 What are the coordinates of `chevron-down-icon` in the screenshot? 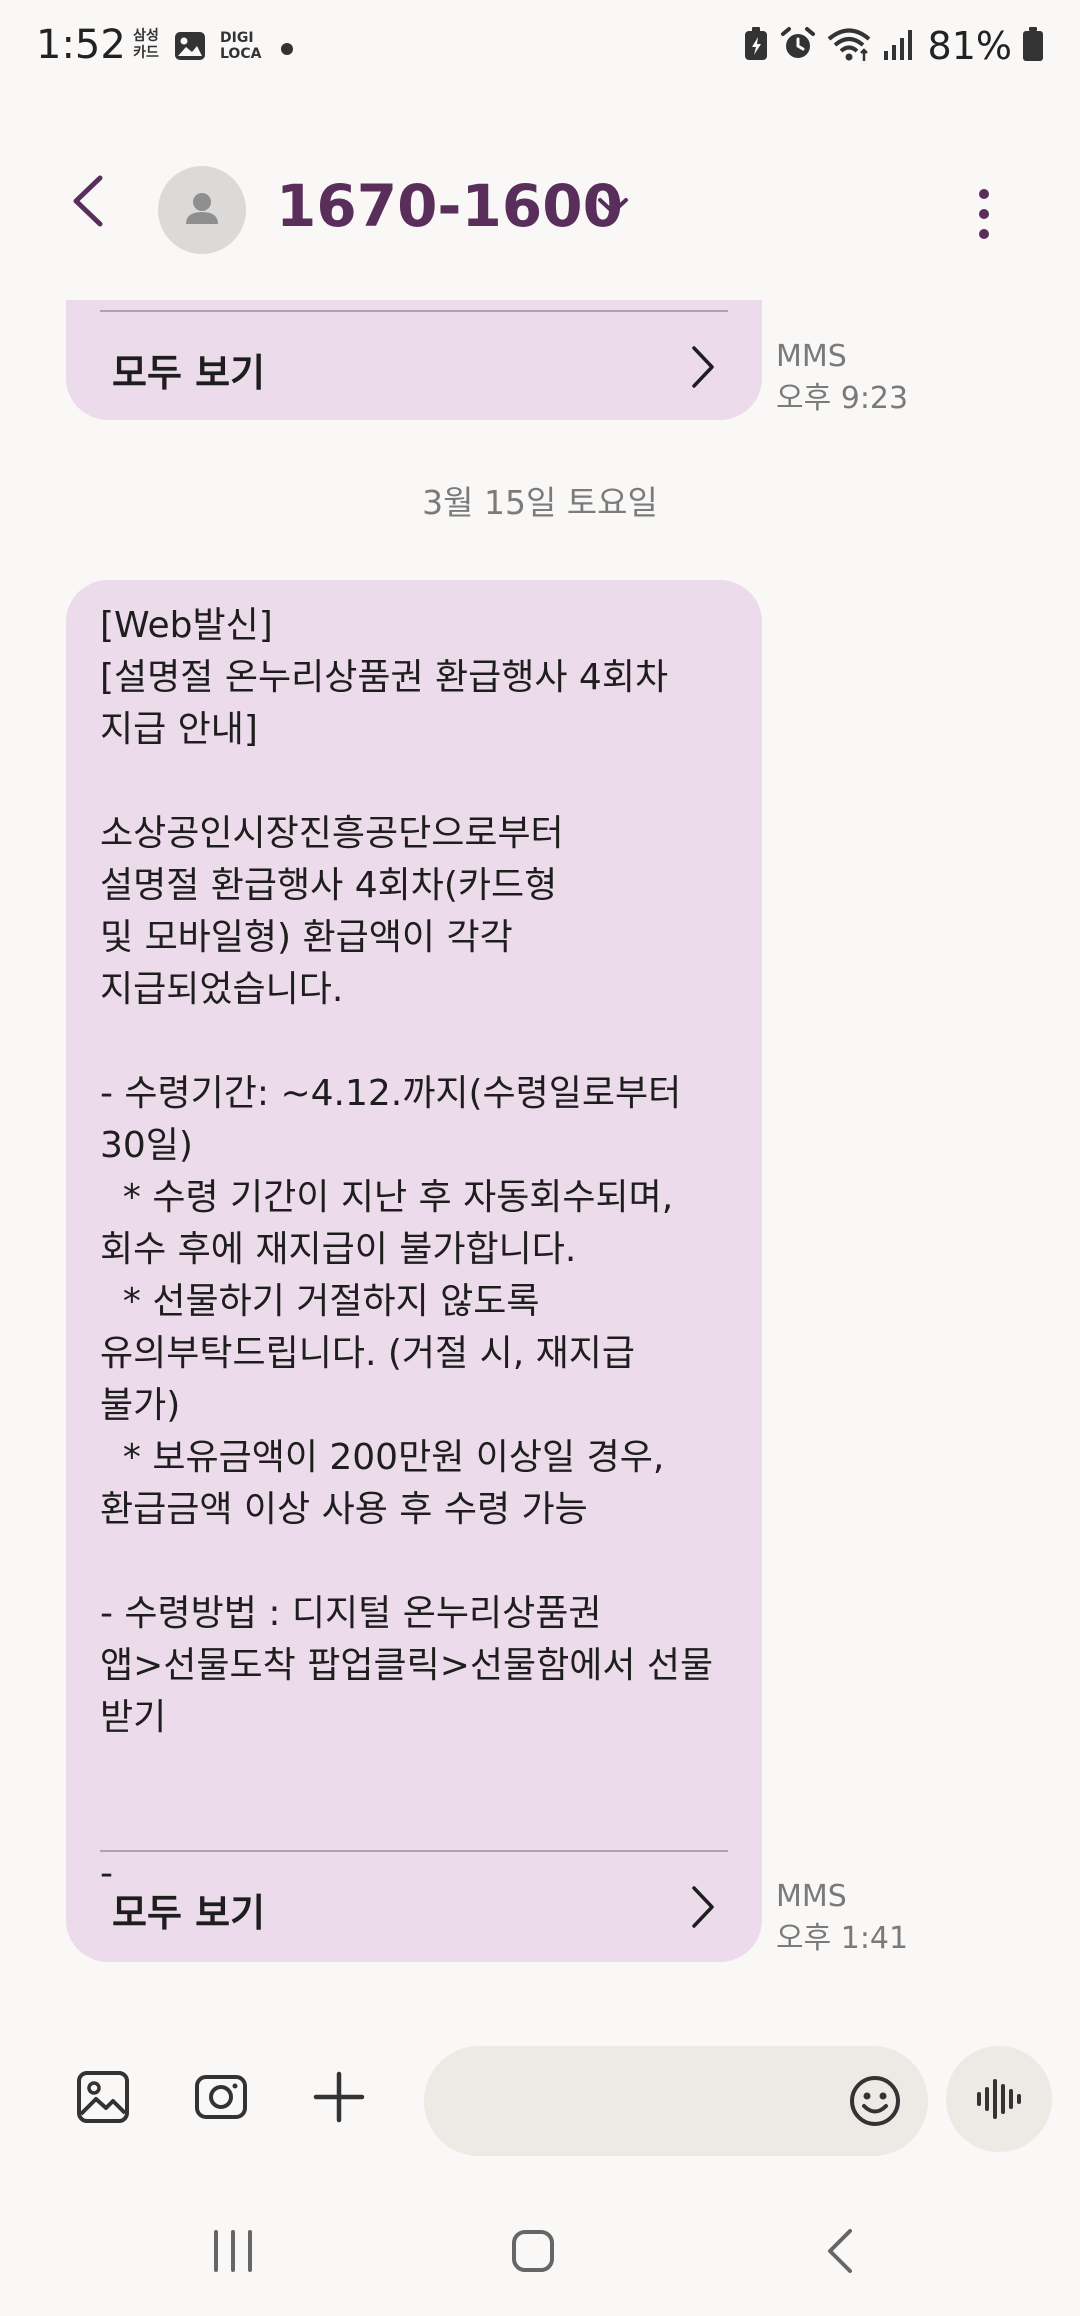 It's located at (613, 208).